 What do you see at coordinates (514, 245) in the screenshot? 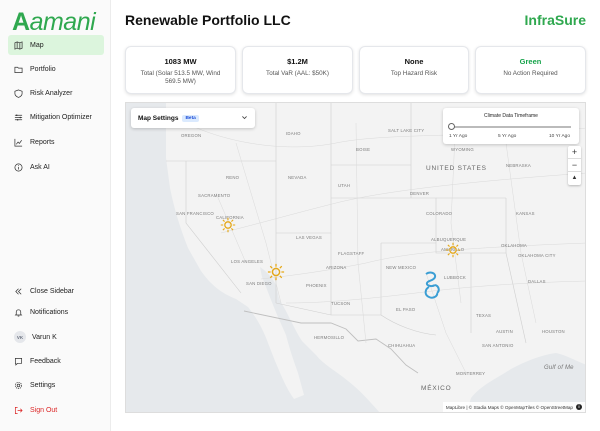
I see `map-label-oklahoma: OKLAHOMA` at bounding box center [514, 245].